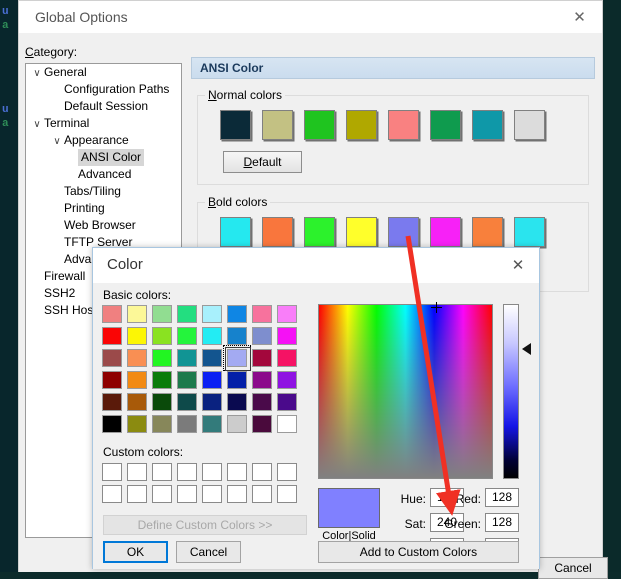 This screenshot has width=621, height=579. I want to click on sidebar-item-configuration-paths: Configuration Paths, so click(103, 89).